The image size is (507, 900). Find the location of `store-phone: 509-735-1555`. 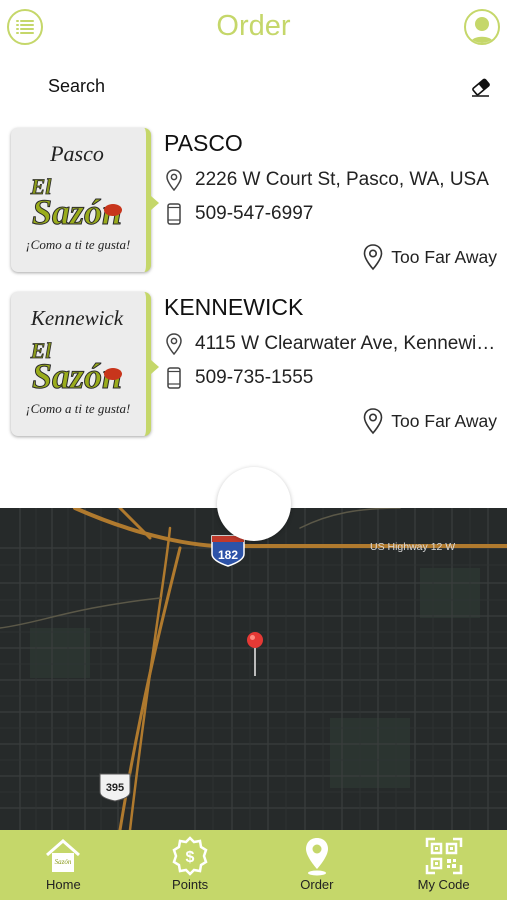

store-phone: 509-735-1555 is located at coordinates (331, 378).